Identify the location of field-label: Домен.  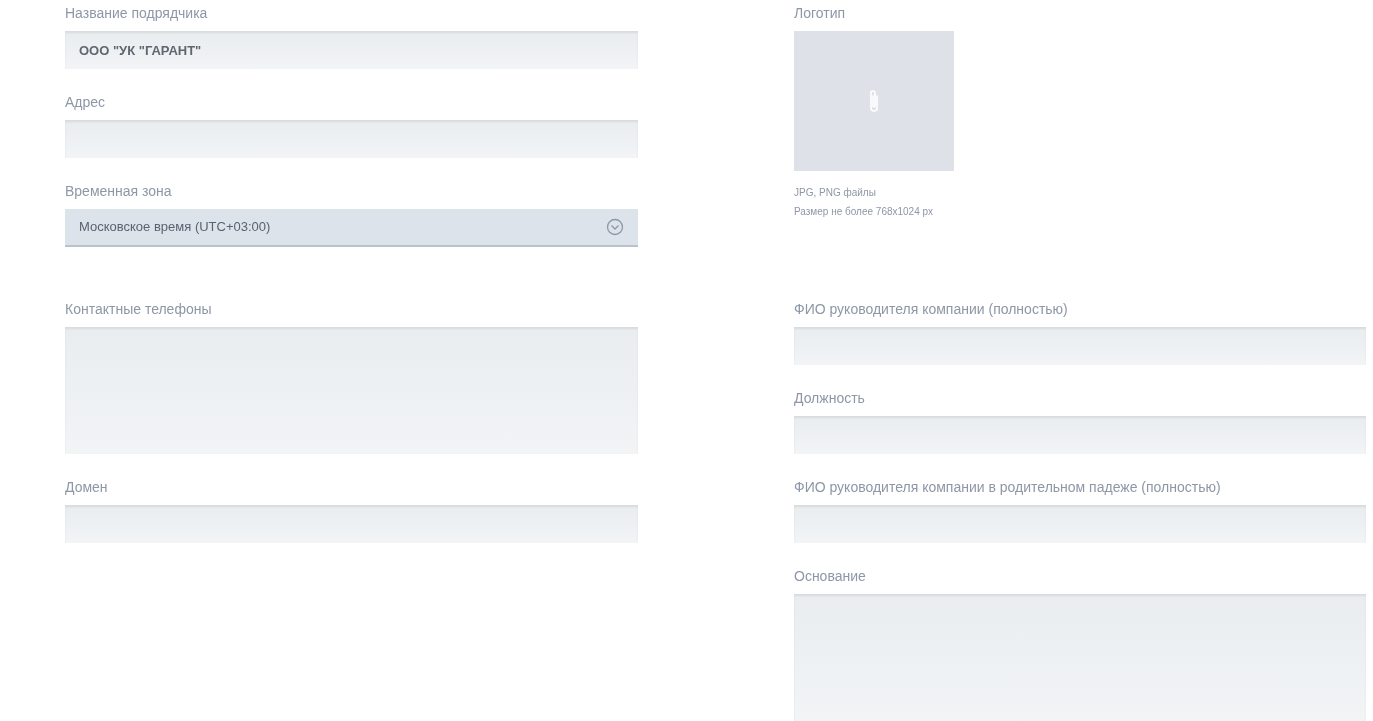
(87, 487).